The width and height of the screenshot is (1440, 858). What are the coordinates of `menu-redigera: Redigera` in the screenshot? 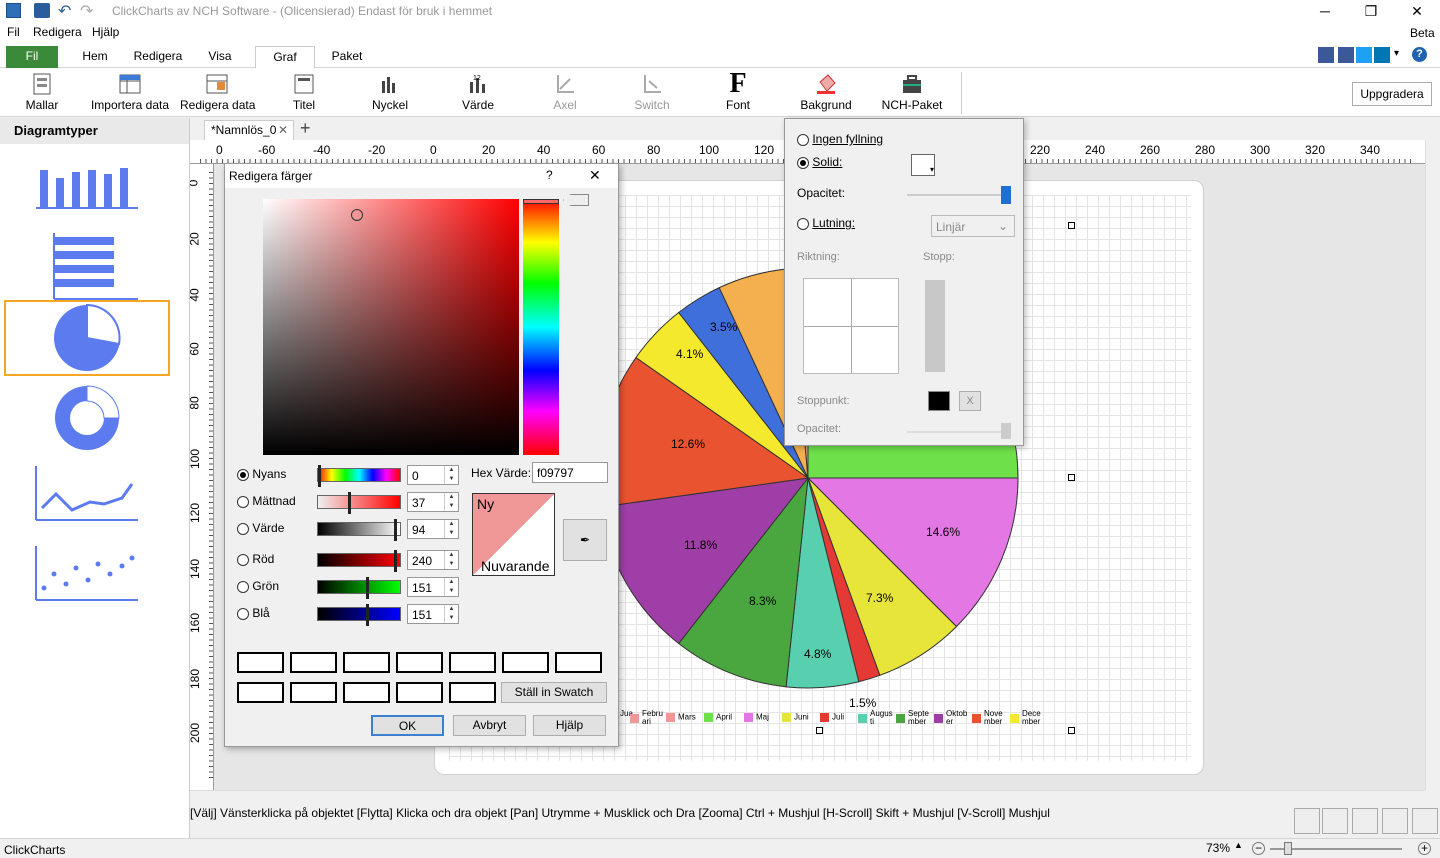 It's located at (57, 32).